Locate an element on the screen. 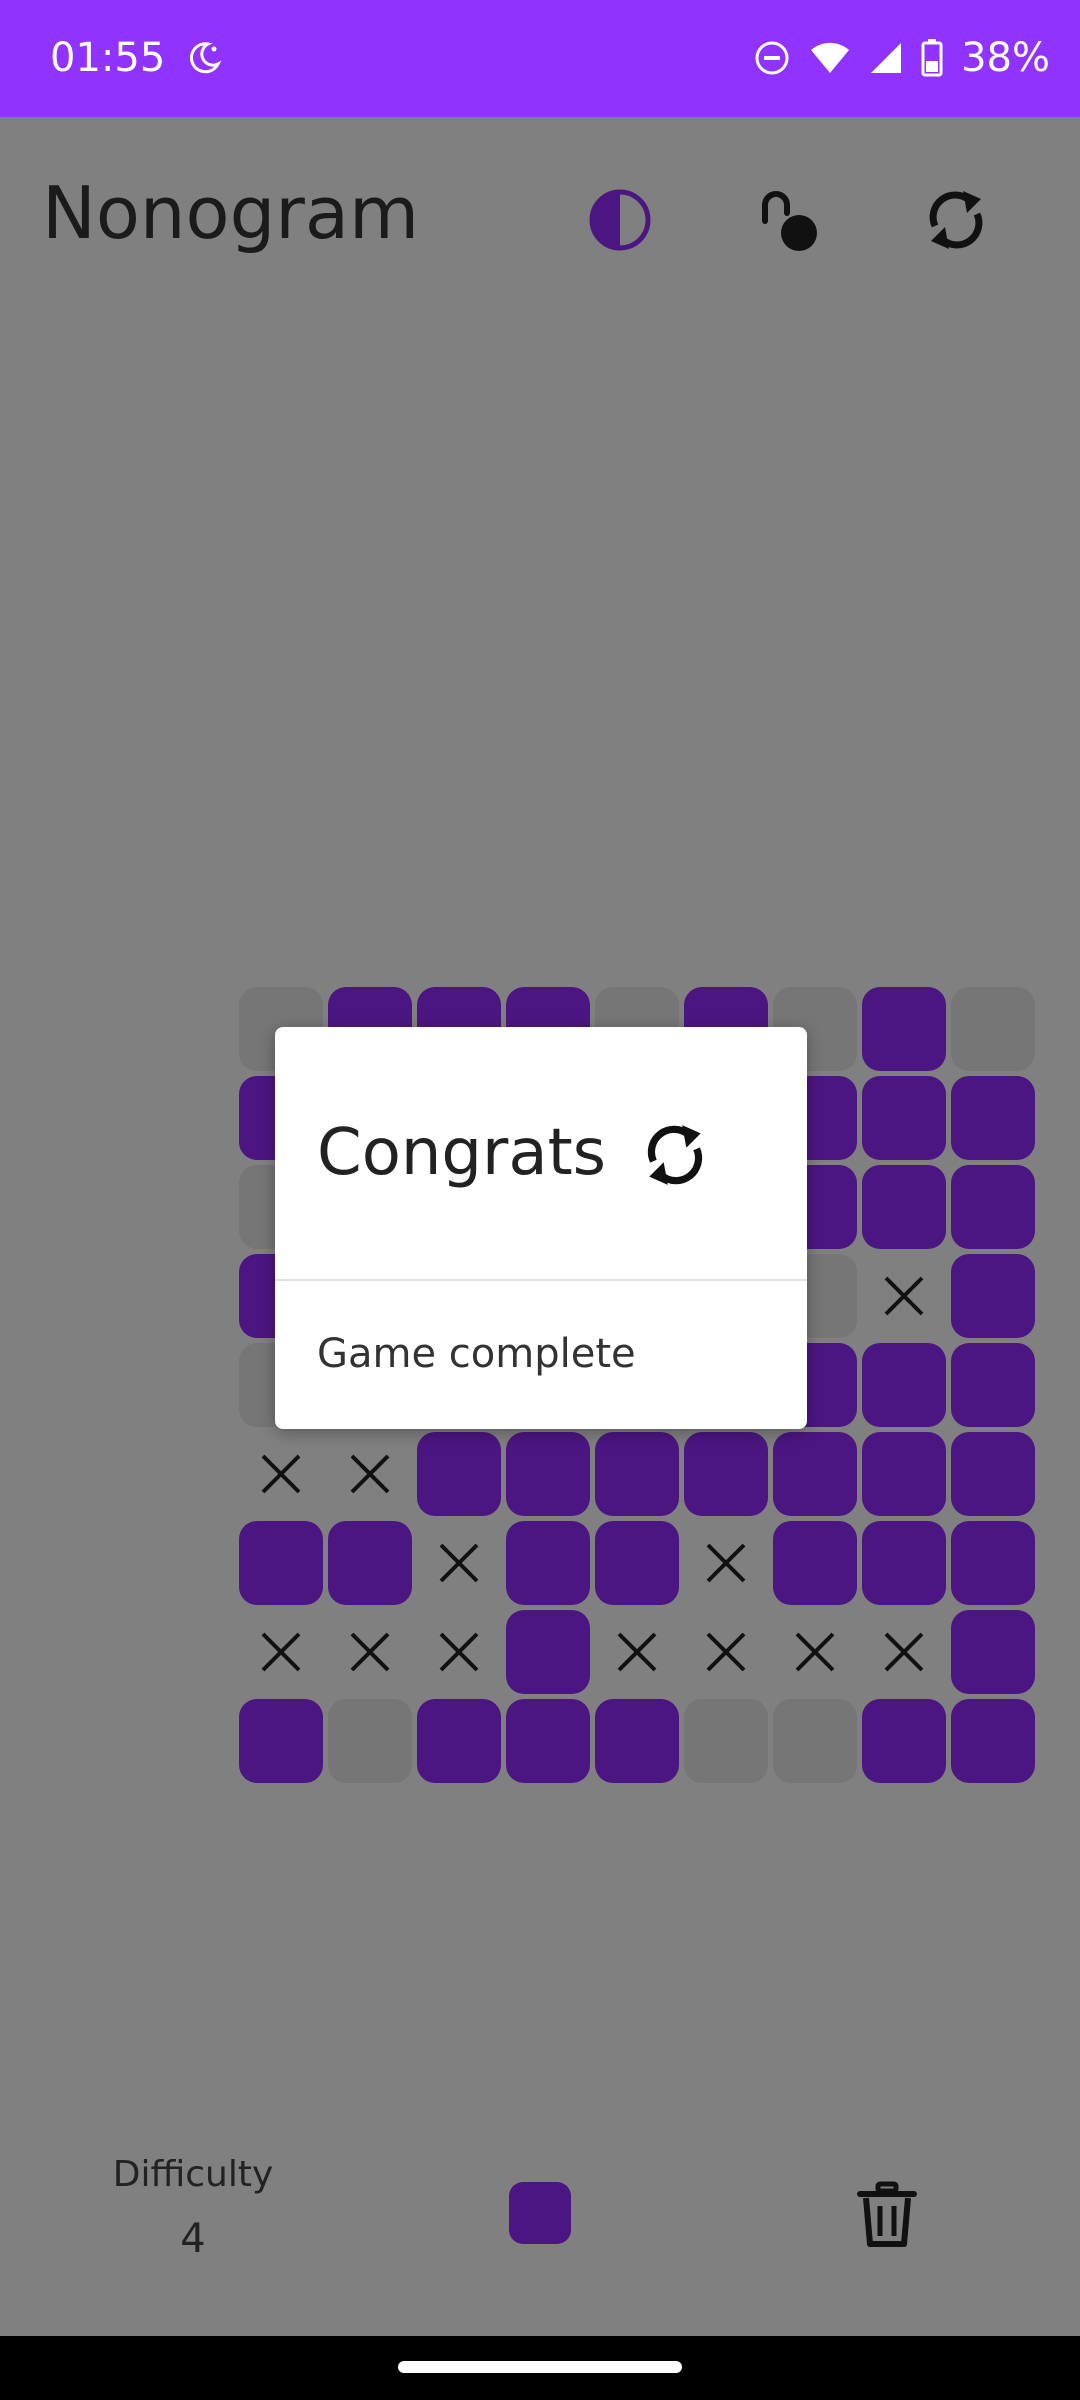  difficulty-value: 4 is located at coordinates (193, 2239).